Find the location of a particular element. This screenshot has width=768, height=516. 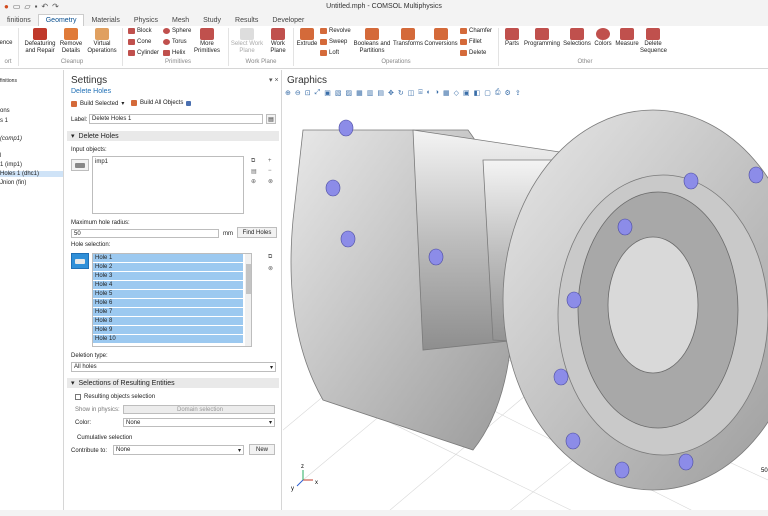

fillet-button: Fillet is located at coordinates (471, 42).